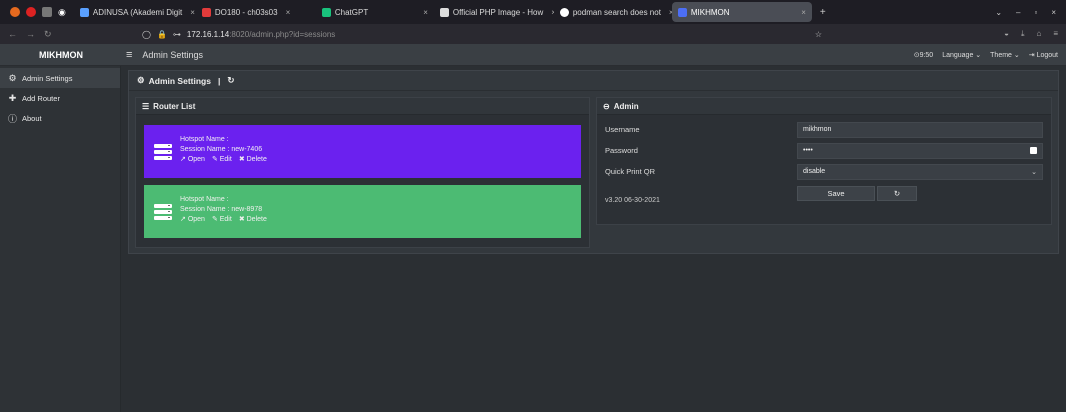 The image size is (1066, 412). What do you see at coordinates (1053, 12) in the screenshot?
I see `close-window-icon: ×` at bounding box center [1053, 12].